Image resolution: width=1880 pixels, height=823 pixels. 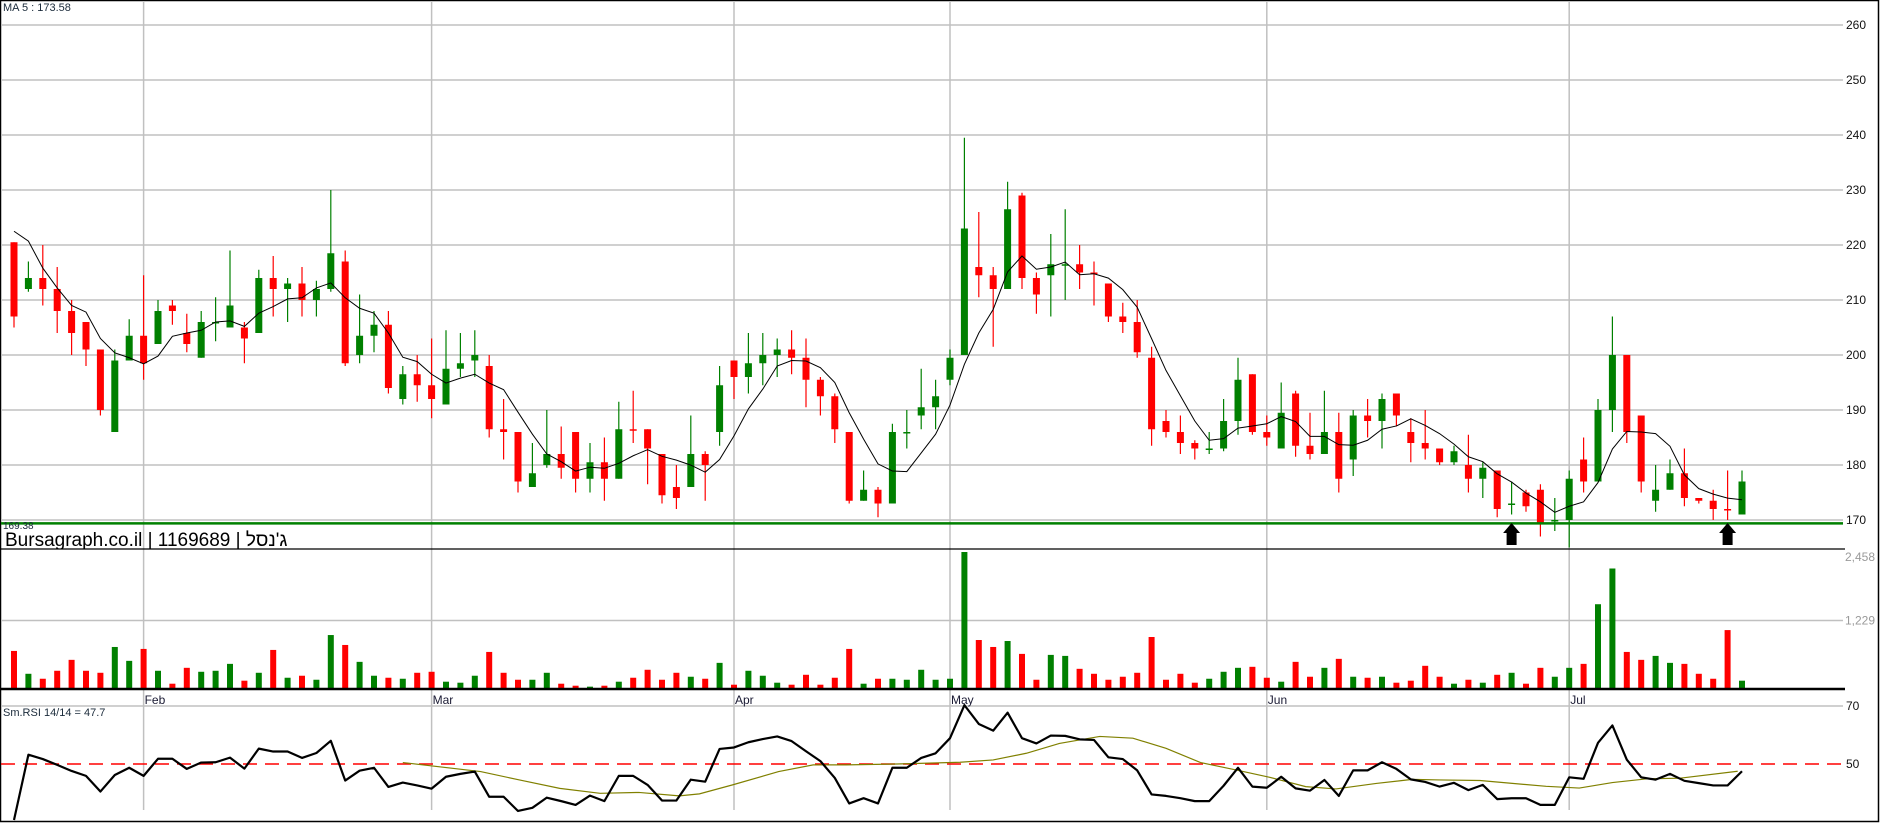 What do you see at coordinates (1856, 520) in the screenshot?
I see `price-tick-label: 170` at bounding box center [1856, 520].